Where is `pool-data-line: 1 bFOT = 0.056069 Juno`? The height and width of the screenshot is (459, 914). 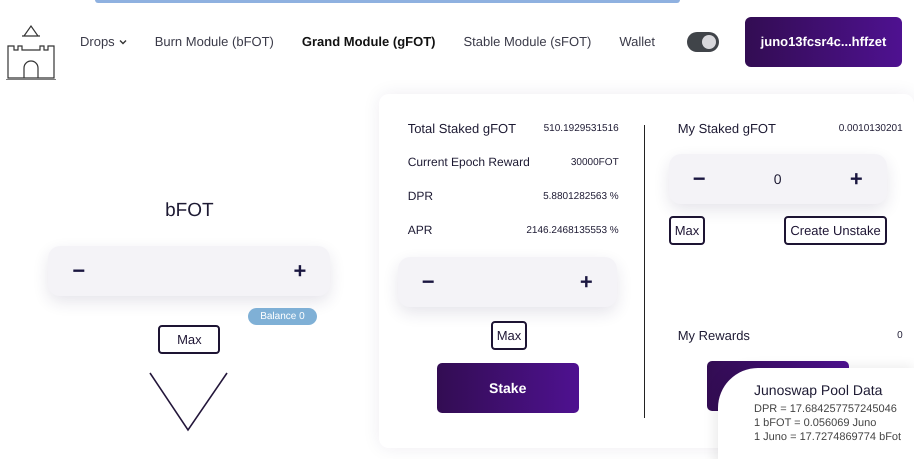 pool-data-line: 1 bFOT = 0.056069 Juno is located at coordinates (816, 423).